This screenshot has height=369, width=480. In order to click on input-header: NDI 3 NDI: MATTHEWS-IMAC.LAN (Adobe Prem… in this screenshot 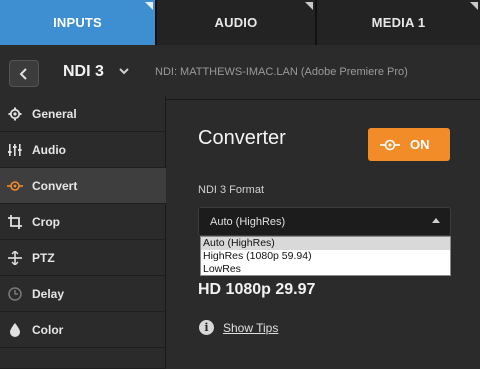, I will do `click(240, 72)`.